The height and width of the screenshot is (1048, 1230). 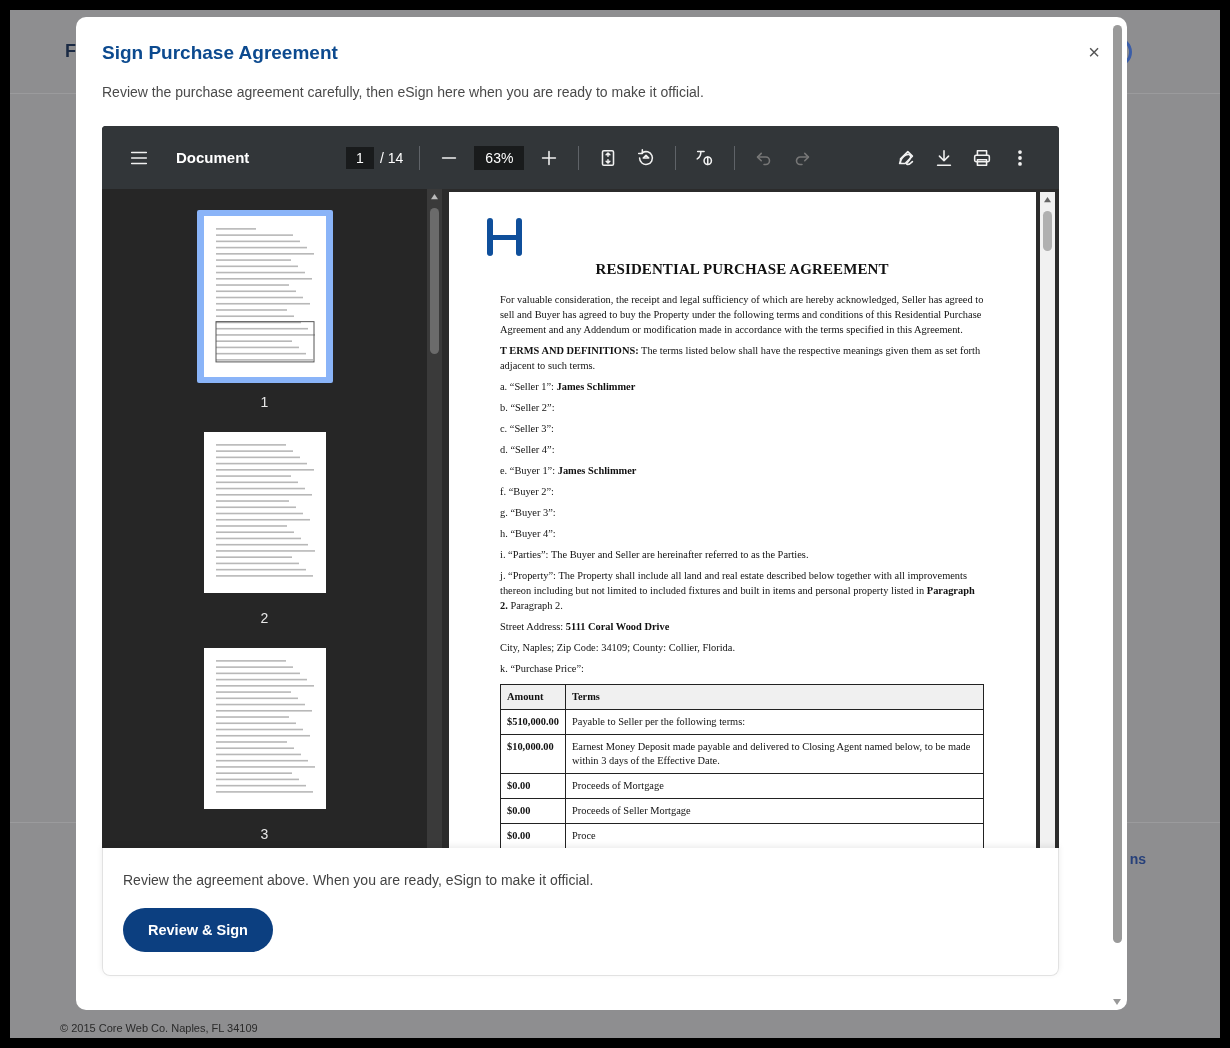 What do you see at coordinates (569, 471) in the screenshot?
I see `document-paragraph: e. “Buyer 1”: James Schlimmer` at bounding box center [569, 471].